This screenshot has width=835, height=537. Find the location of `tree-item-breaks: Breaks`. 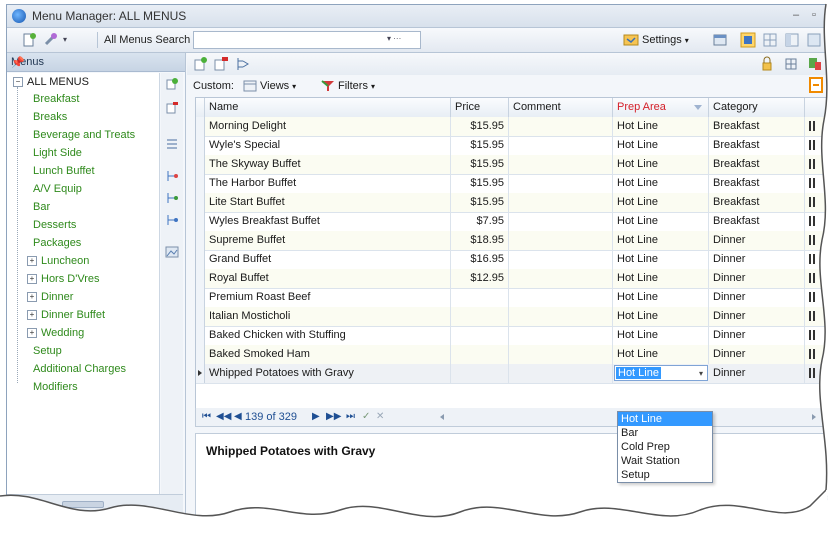

tree-item-breaks: Breaks is located at coordinates (50, 117).